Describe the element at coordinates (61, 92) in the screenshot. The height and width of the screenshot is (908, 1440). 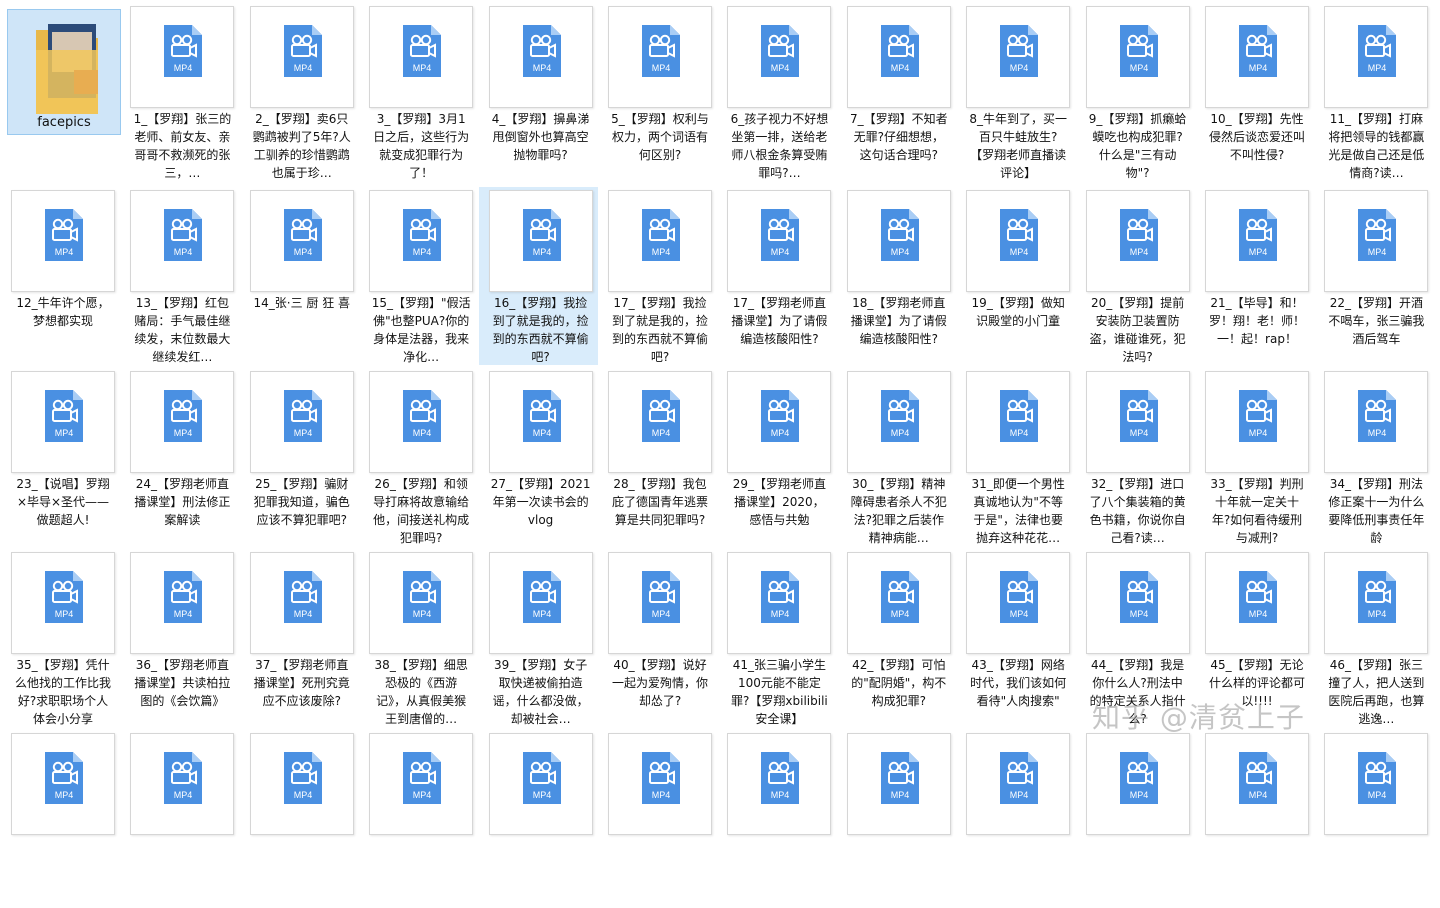
I see `folder-item: facepics` at that location.